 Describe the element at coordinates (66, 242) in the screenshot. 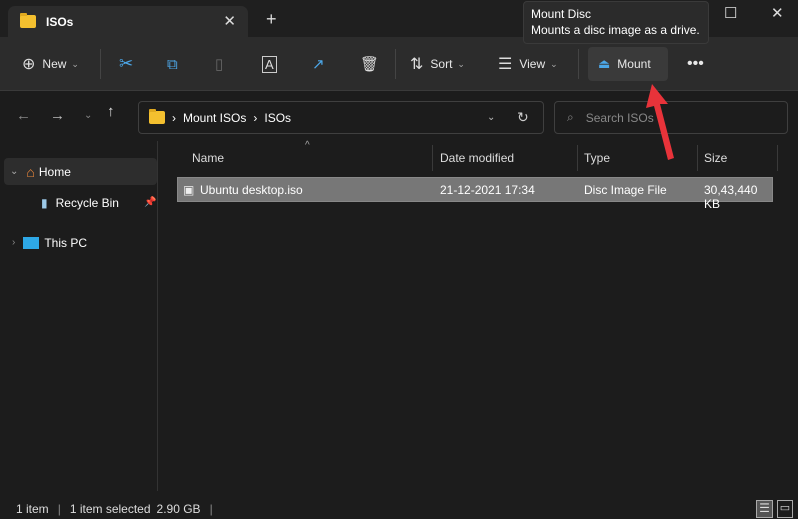

I see `sidebar-label: This PC` at that location.